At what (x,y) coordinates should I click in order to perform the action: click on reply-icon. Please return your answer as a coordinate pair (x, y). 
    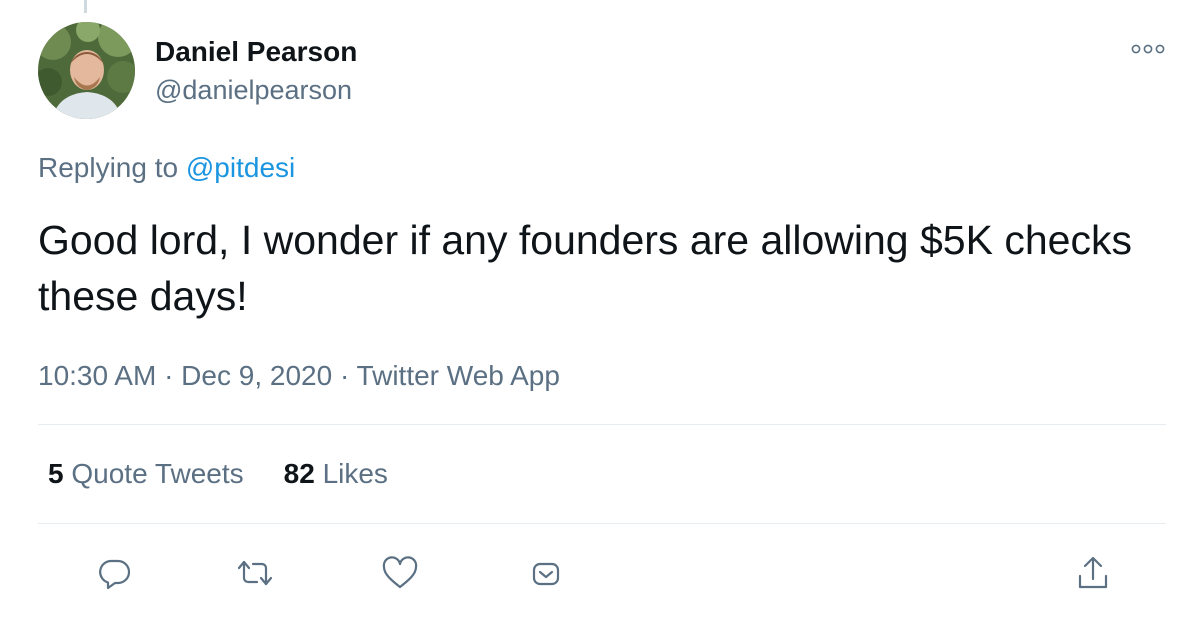
    Looking at the image, I should click on (115, 574).